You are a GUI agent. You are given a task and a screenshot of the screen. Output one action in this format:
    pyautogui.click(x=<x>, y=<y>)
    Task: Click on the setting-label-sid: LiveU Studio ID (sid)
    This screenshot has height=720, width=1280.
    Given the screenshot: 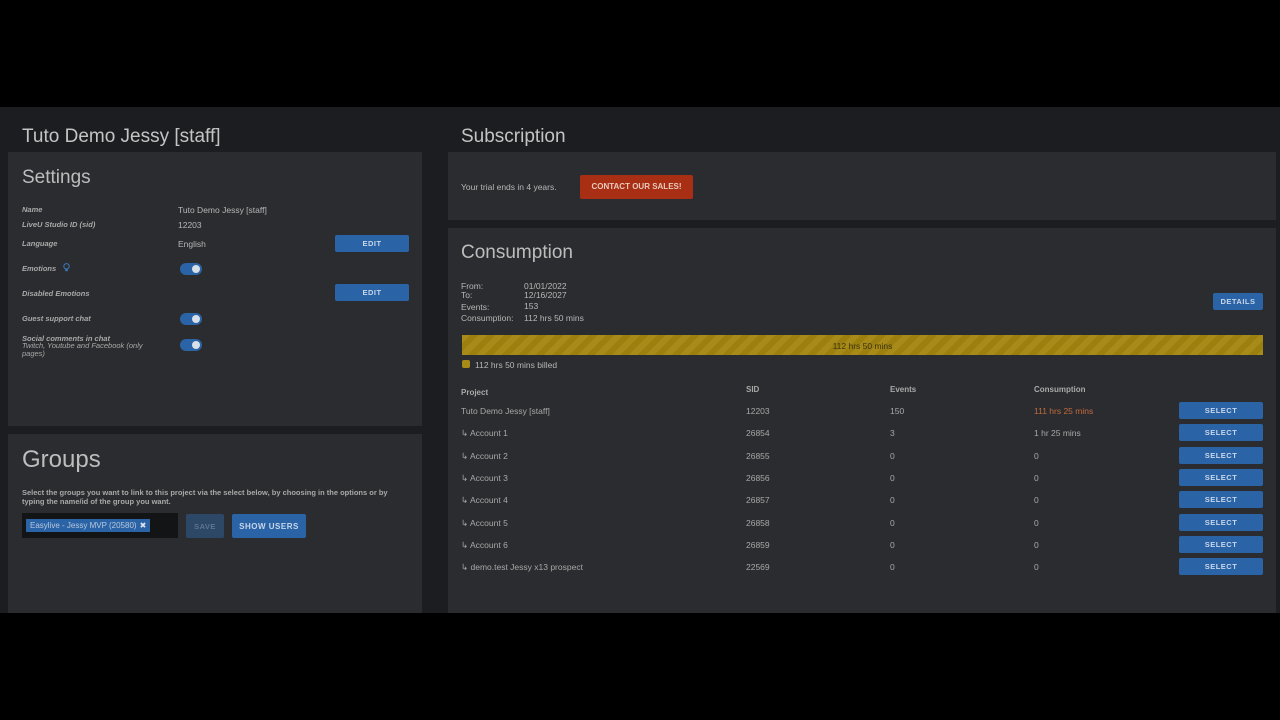 What is the action you would take?
    pyautogui.click(x=59, y=224)
    